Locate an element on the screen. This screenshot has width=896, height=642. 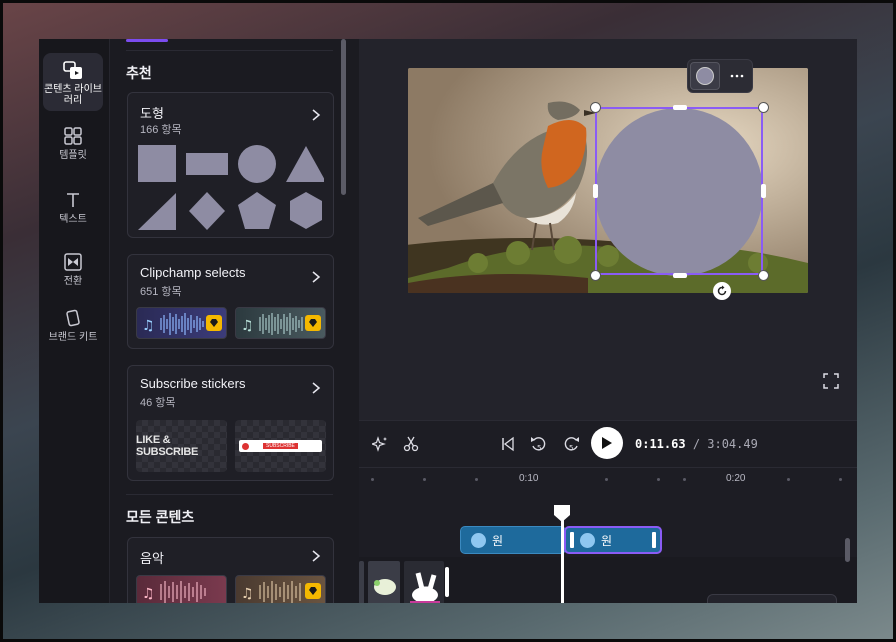
forward-icon: 5 is located at coordinates (571, 444).